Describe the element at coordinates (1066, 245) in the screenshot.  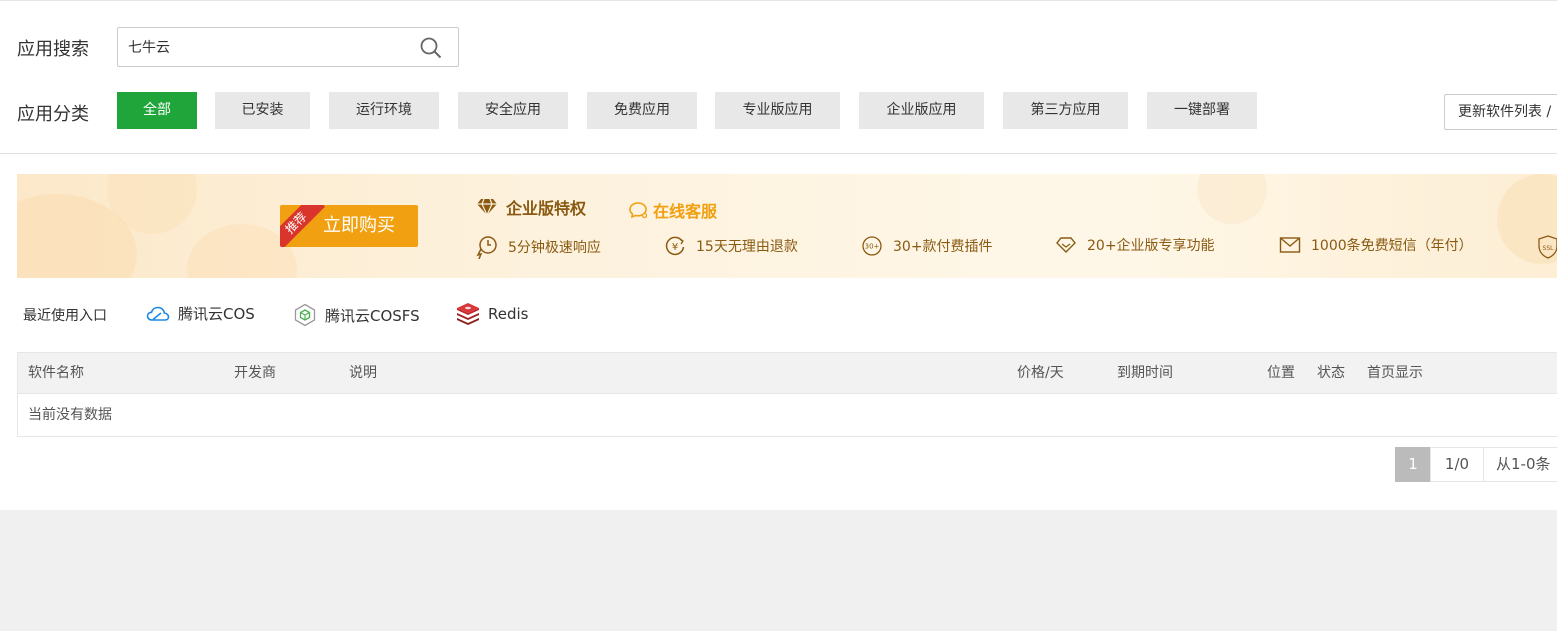
I see `diamond-feature-icon` at that location.